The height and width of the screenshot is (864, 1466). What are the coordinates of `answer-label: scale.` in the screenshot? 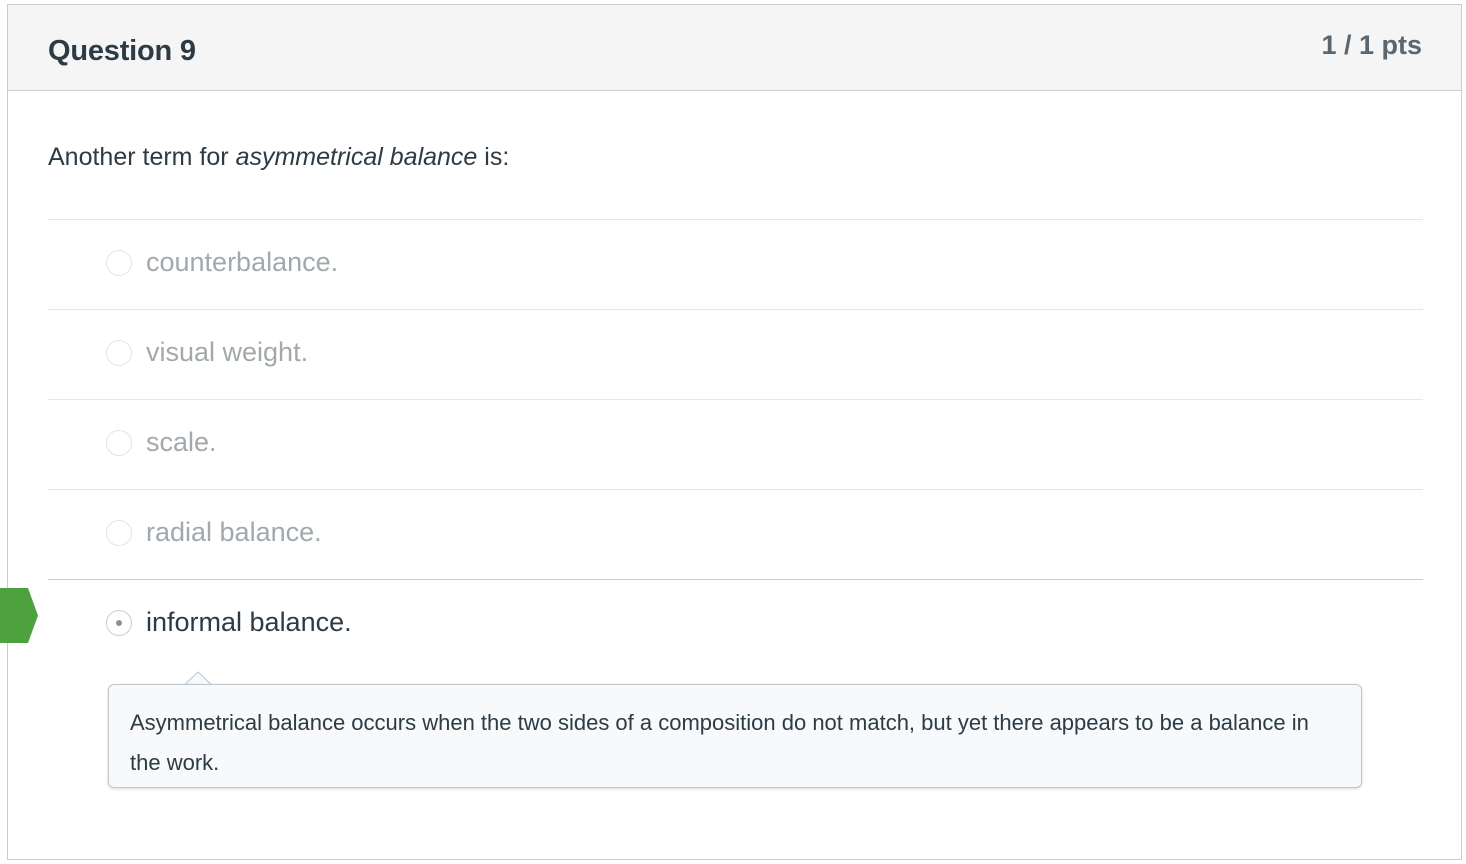 It's located at (181, 442).